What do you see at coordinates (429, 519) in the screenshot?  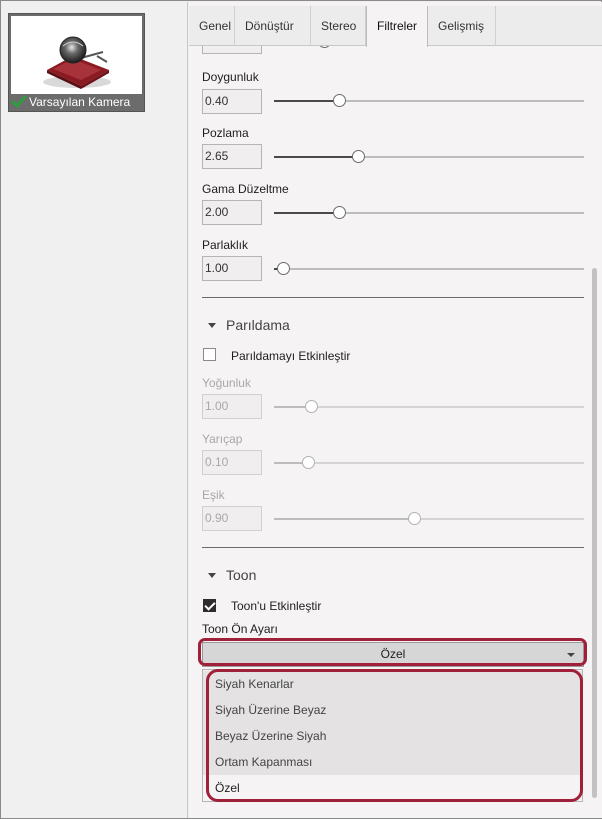 I see `bloom-threshold-slider` at bounding box center [429, 519].